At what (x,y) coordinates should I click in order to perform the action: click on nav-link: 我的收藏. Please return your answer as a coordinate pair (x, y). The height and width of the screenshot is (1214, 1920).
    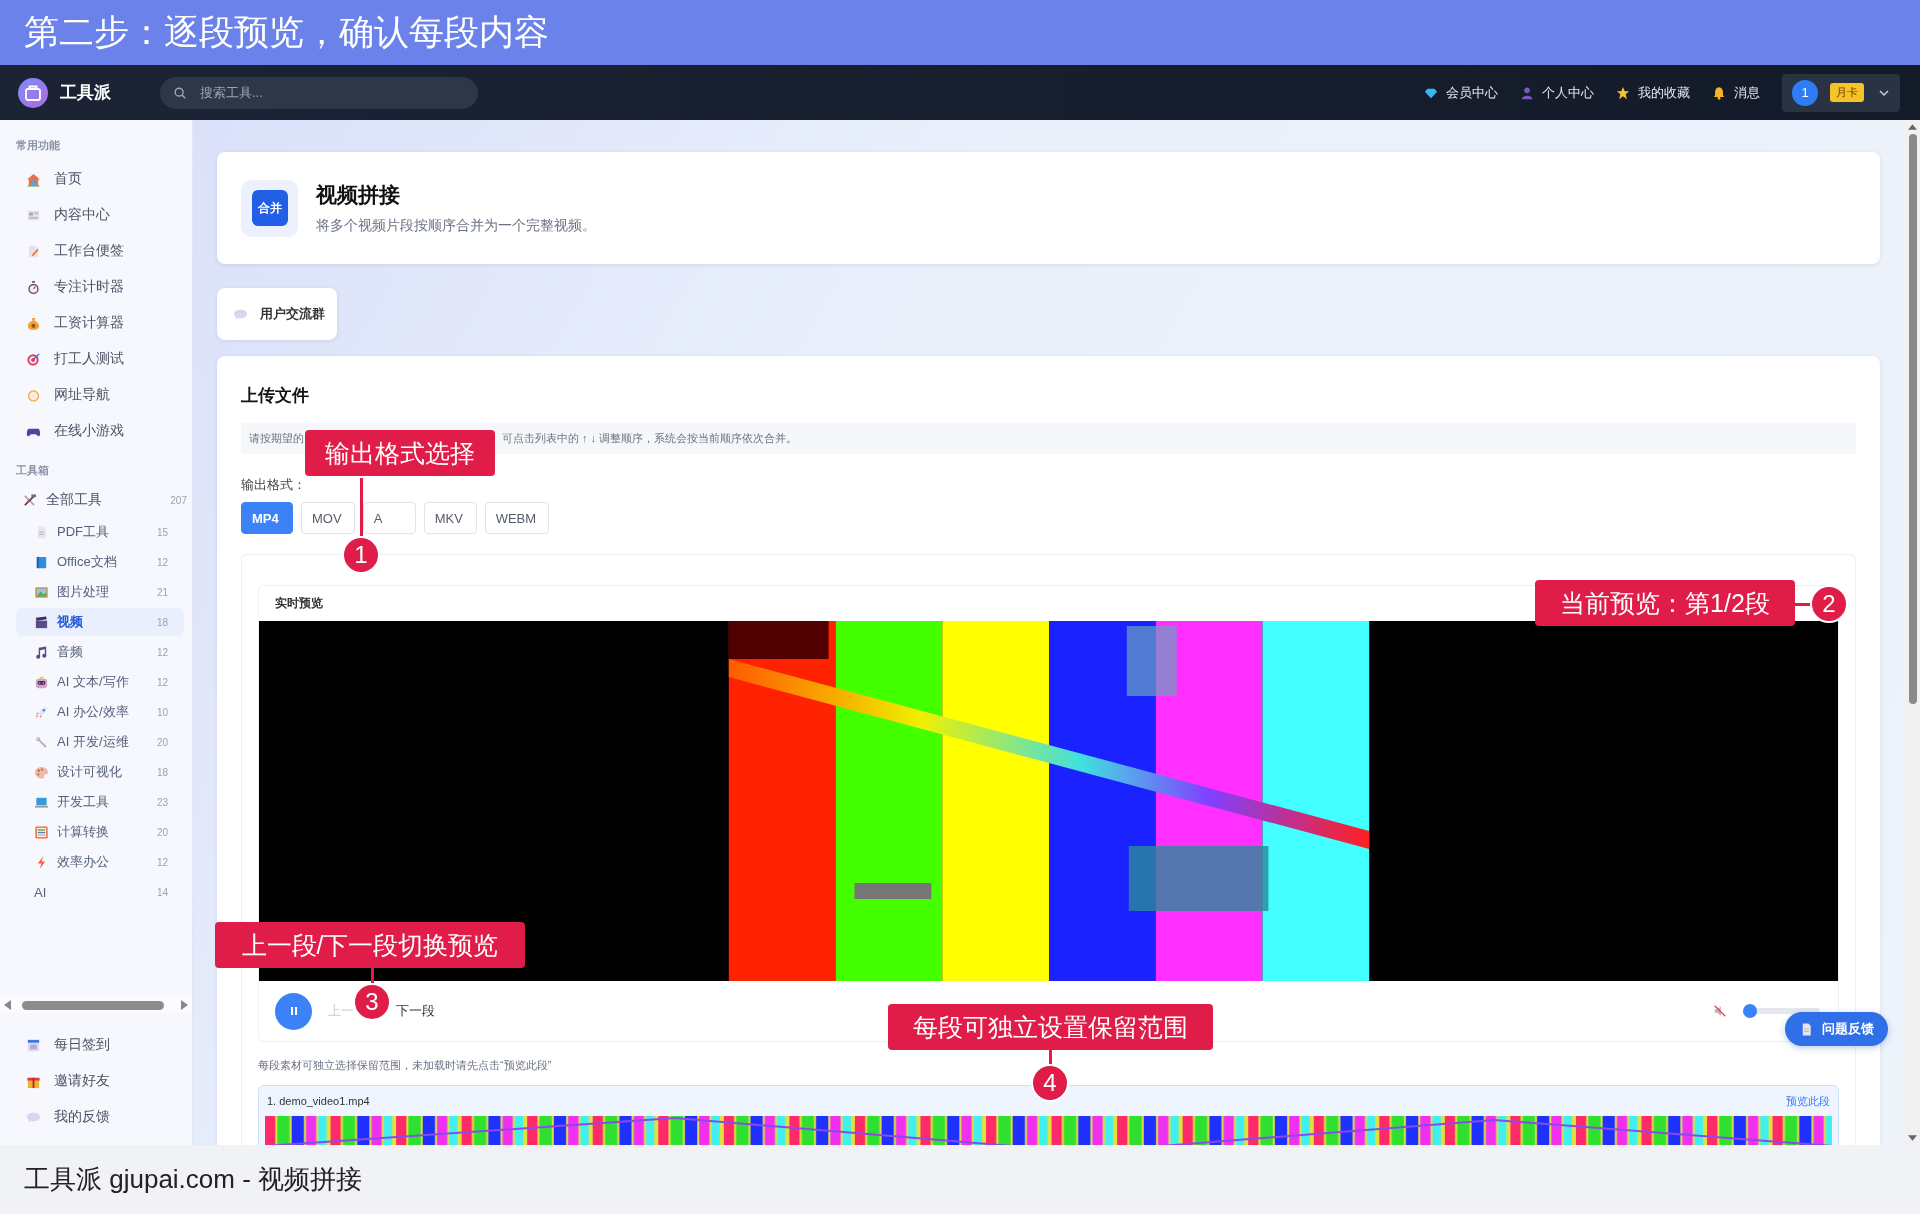
    Looking at the image, I should click on (1653, 92).